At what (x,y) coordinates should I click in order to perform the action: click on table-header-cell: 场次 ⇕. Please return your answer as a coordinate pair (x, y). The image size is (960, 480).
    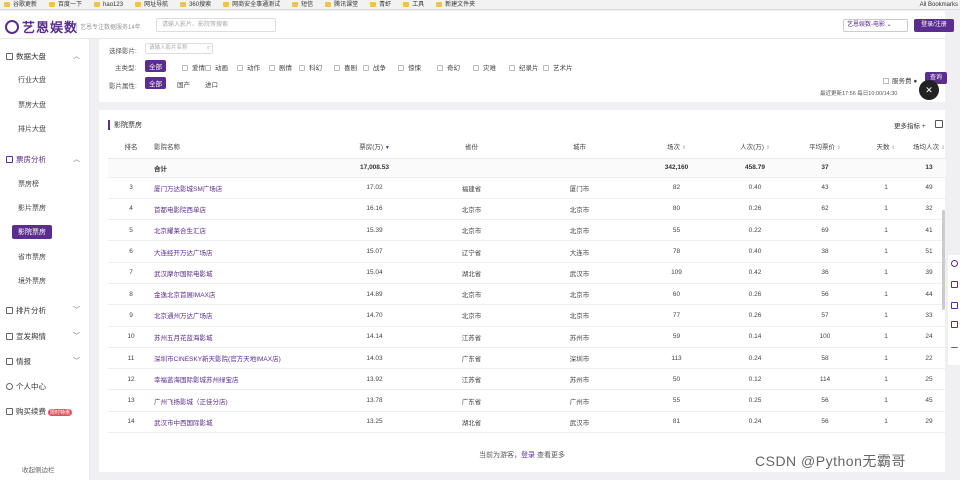
    Looking at the image, I should click on (676, 147).